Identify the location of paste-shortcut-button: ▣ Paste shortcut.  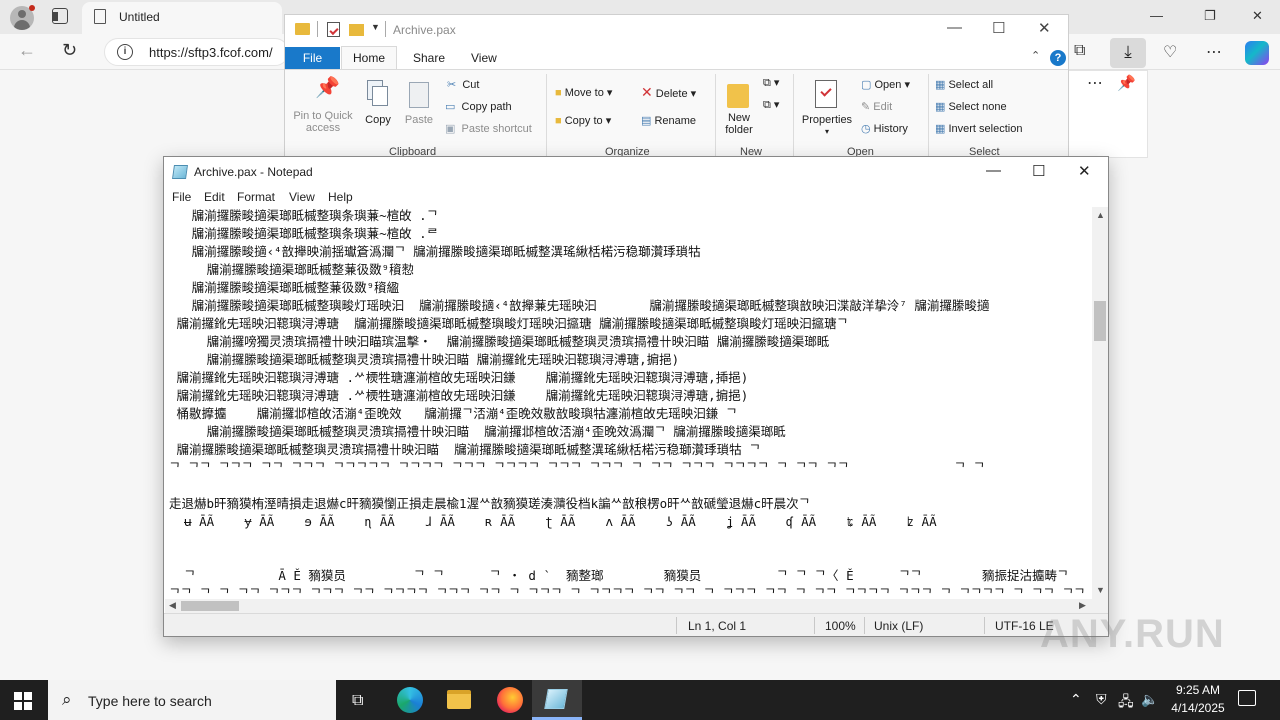
(488, 128).